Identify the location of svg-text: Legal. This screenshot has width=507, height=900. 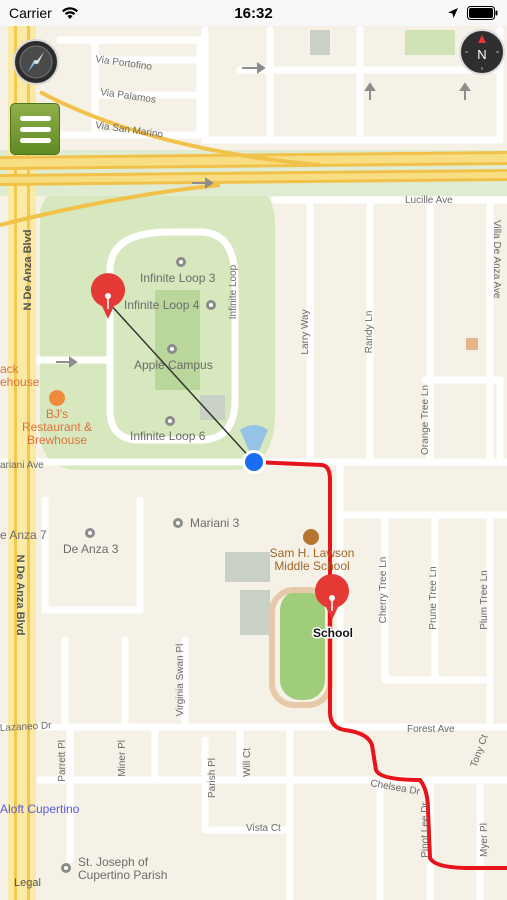
(27, 883).